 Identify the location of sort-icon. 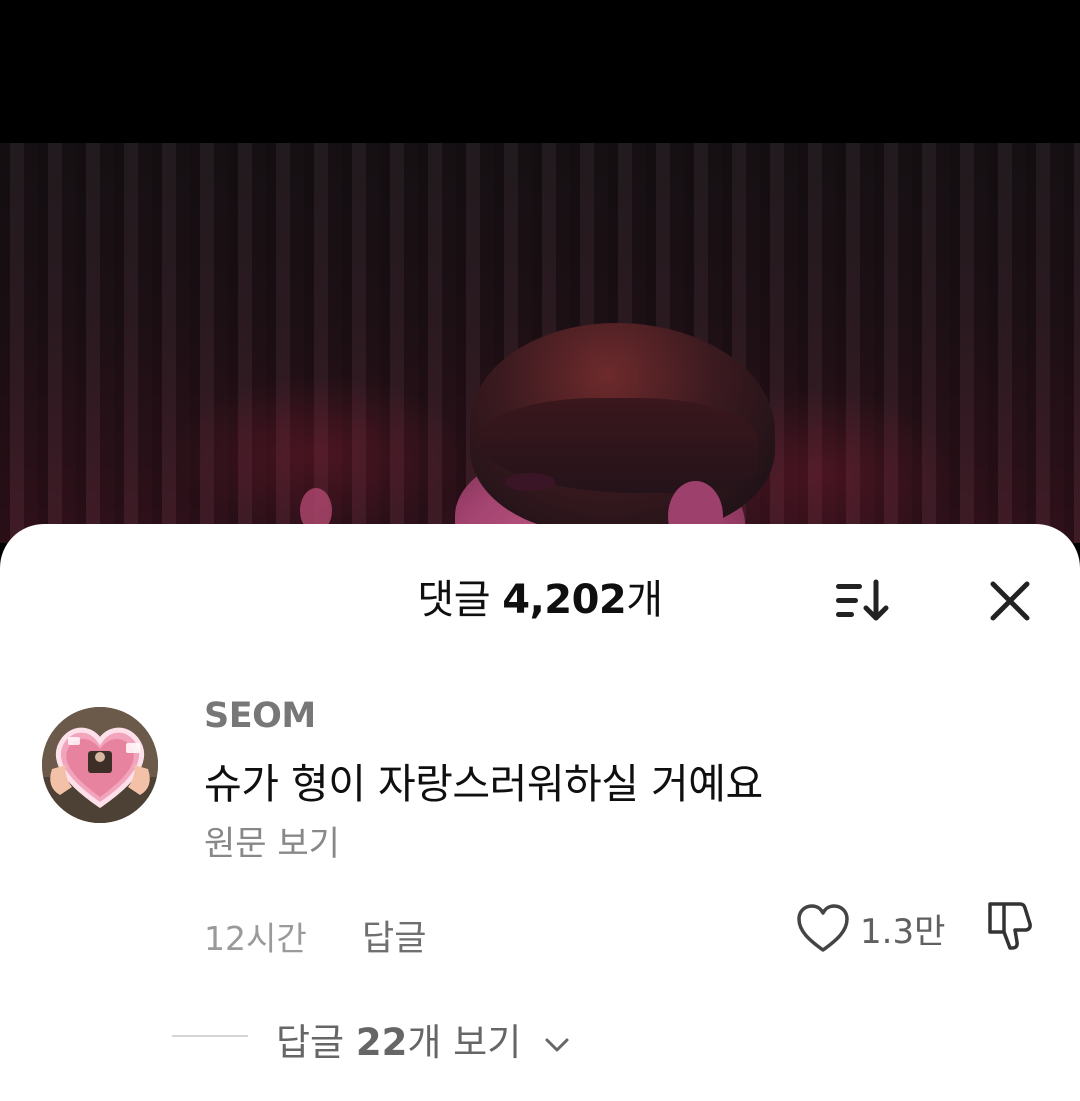
(862, 600).